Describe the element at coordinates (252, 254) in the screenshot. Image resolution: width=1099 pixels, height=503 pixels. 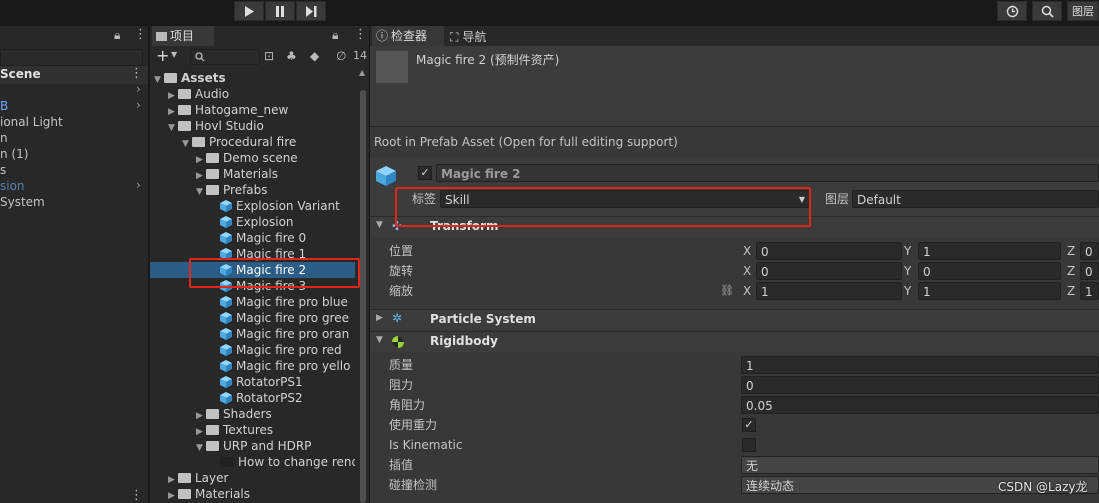
I see `tree-item: Magic fire 1` at that location.